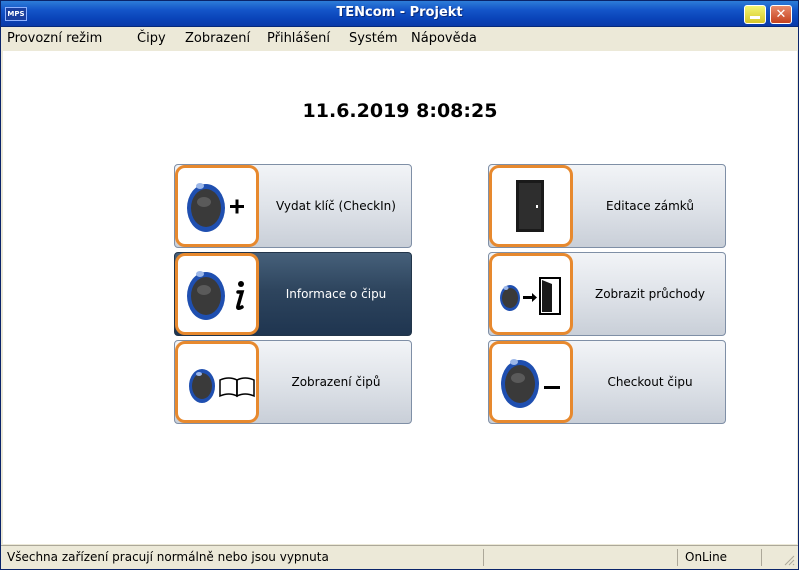 Image resolution: width=799 pixels, height=570 pixels. Describe the element at coordinates (336, 382) in the screenshot. I see `show-chips-button-label: Zobrazení čipů` at that location.